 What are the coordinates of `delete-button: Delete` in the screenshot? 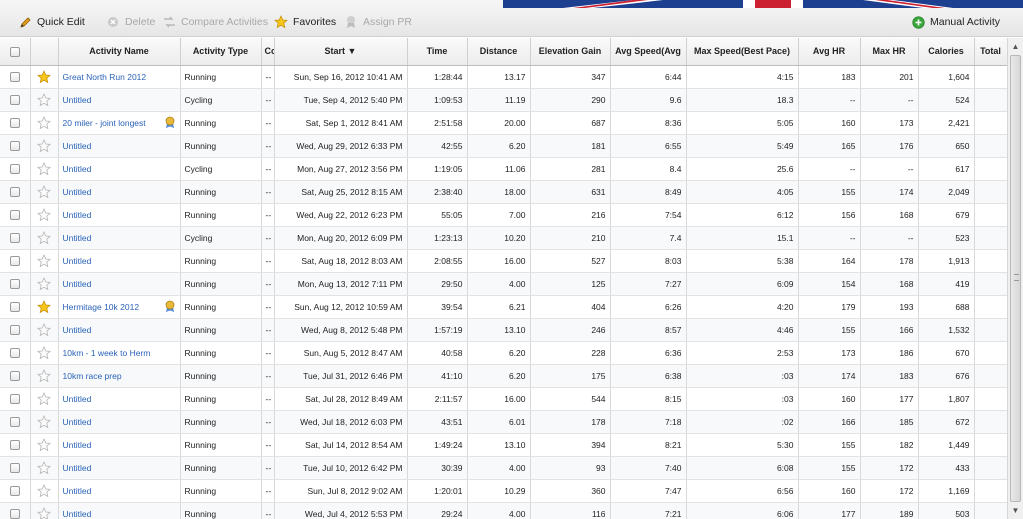 It's located at (130, 22).